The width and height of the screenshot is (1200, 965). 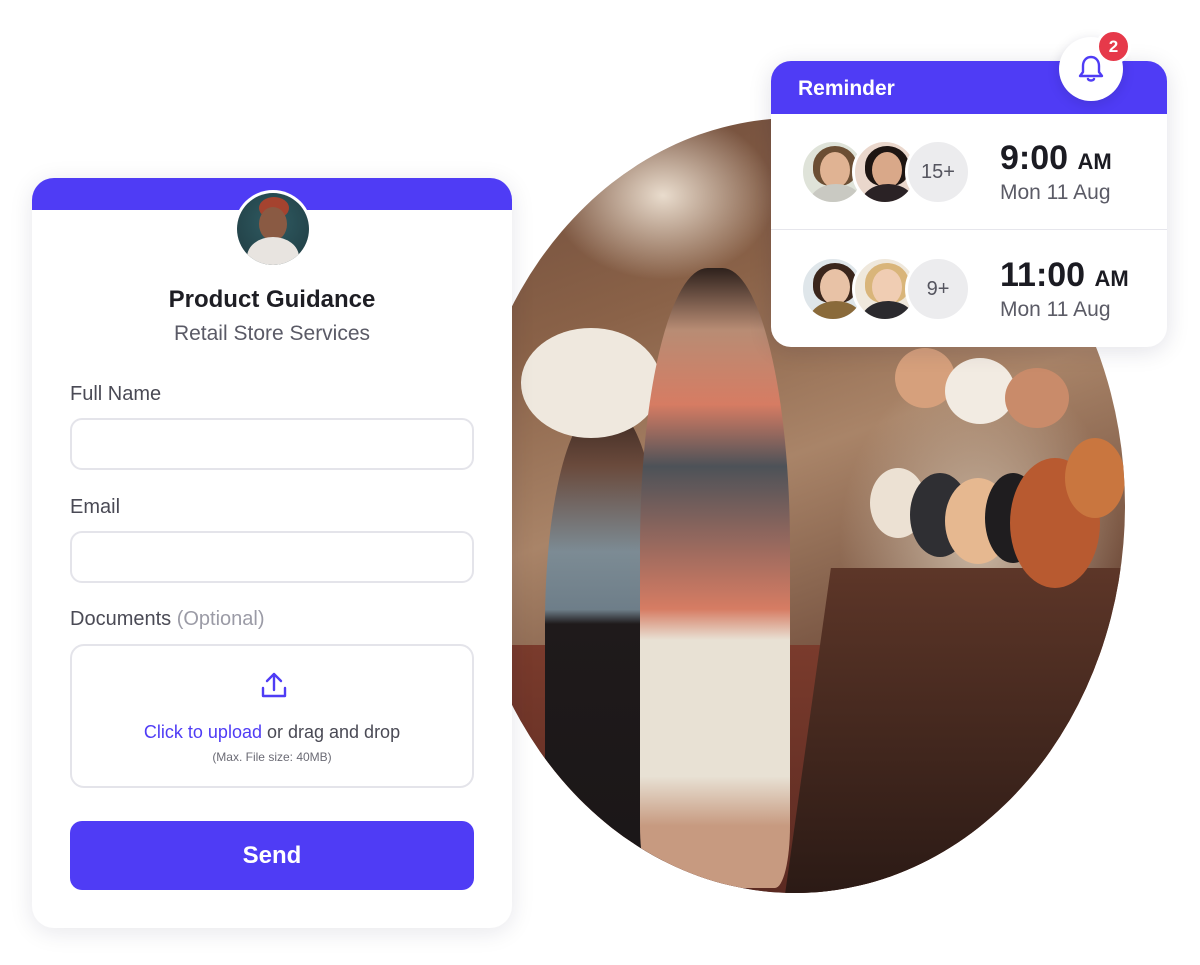 I want to click on form-title: Product Guidance, so click(x=272, y=299).